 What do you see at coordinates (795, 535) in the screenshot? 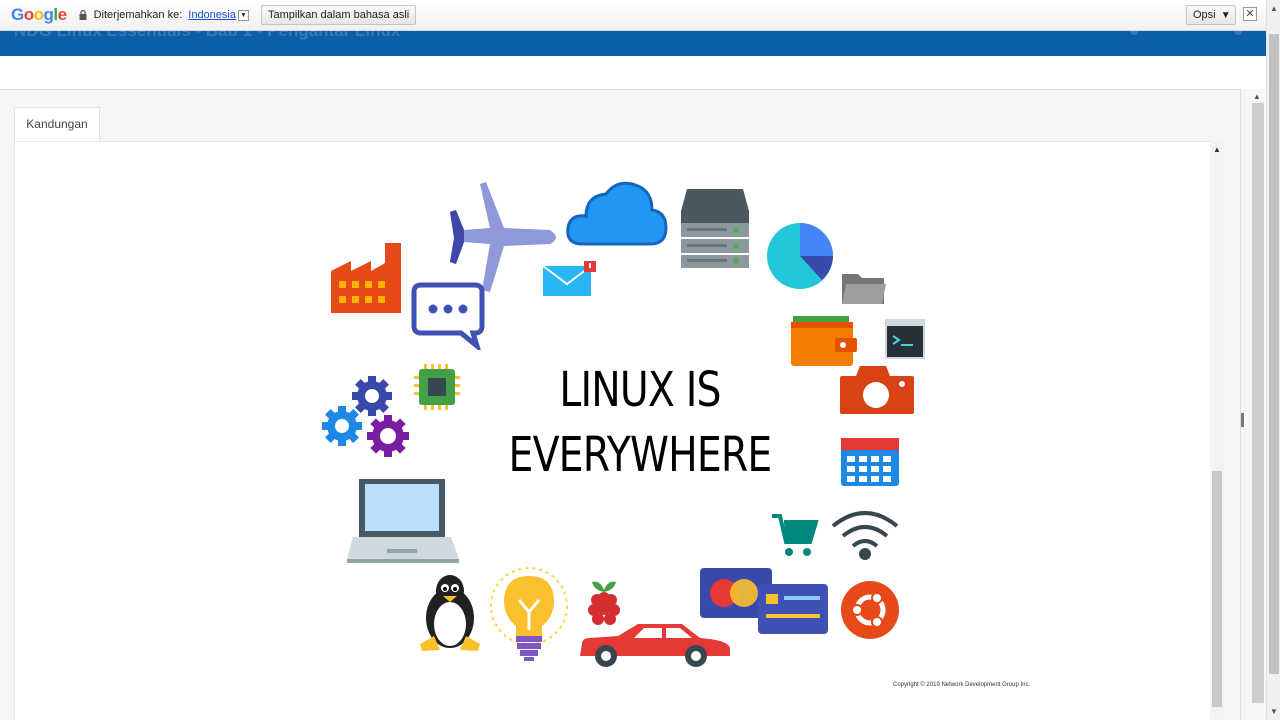
I see `cart-icon` at bounding box center [795, 535].